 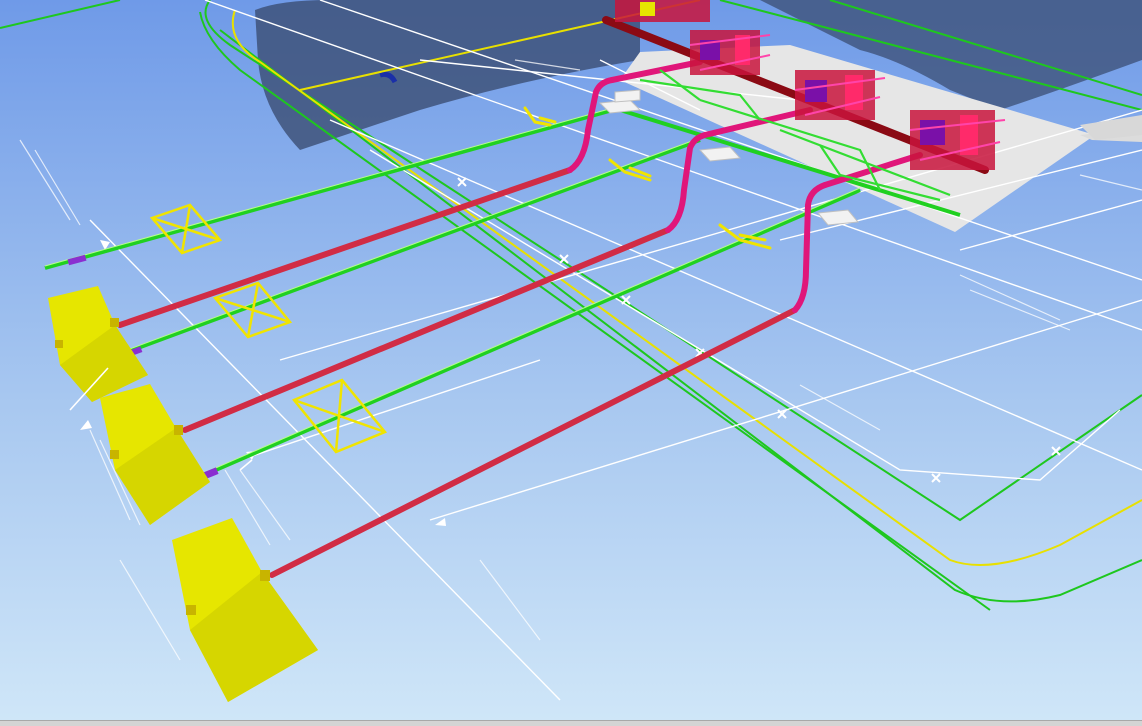 I want to click on status-strip, so click(x=571, y=723).